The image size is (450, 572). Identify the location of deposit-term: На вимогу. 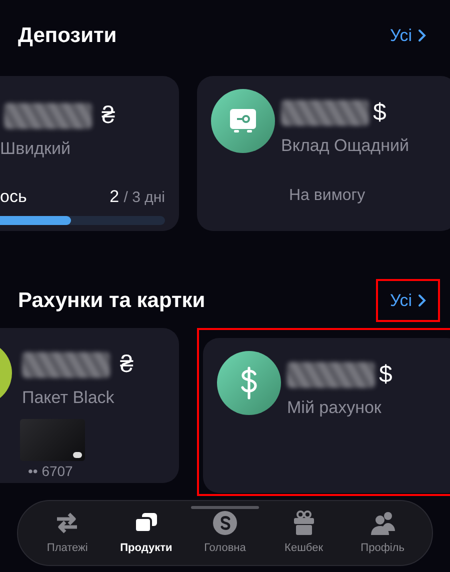
(327, 196).